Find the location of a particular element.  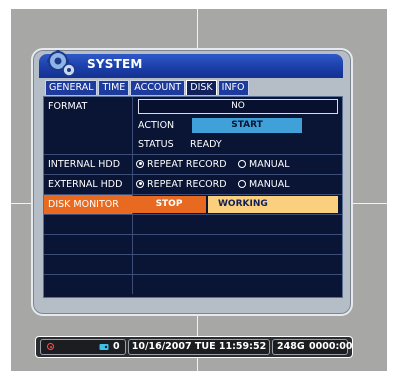

disk-monitor-label: DISK MONITOR is located at coordinates (88, 204).